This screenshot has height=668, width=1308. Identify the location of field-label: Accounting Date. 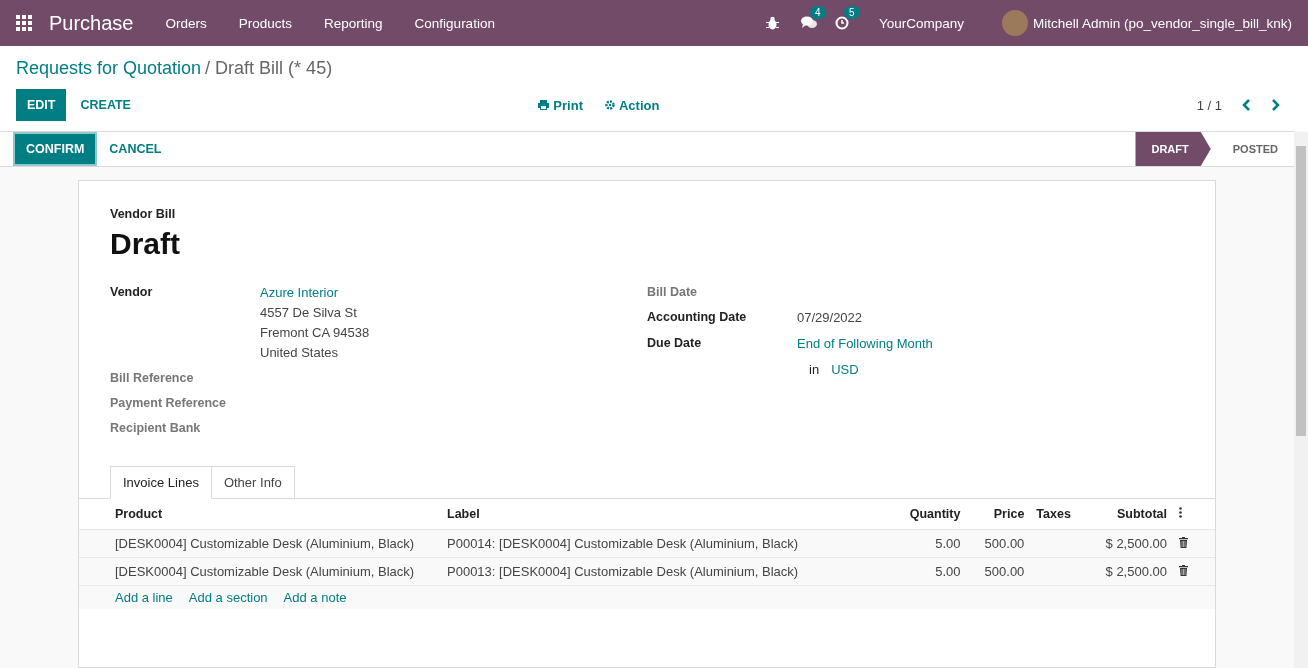
(697, 317).